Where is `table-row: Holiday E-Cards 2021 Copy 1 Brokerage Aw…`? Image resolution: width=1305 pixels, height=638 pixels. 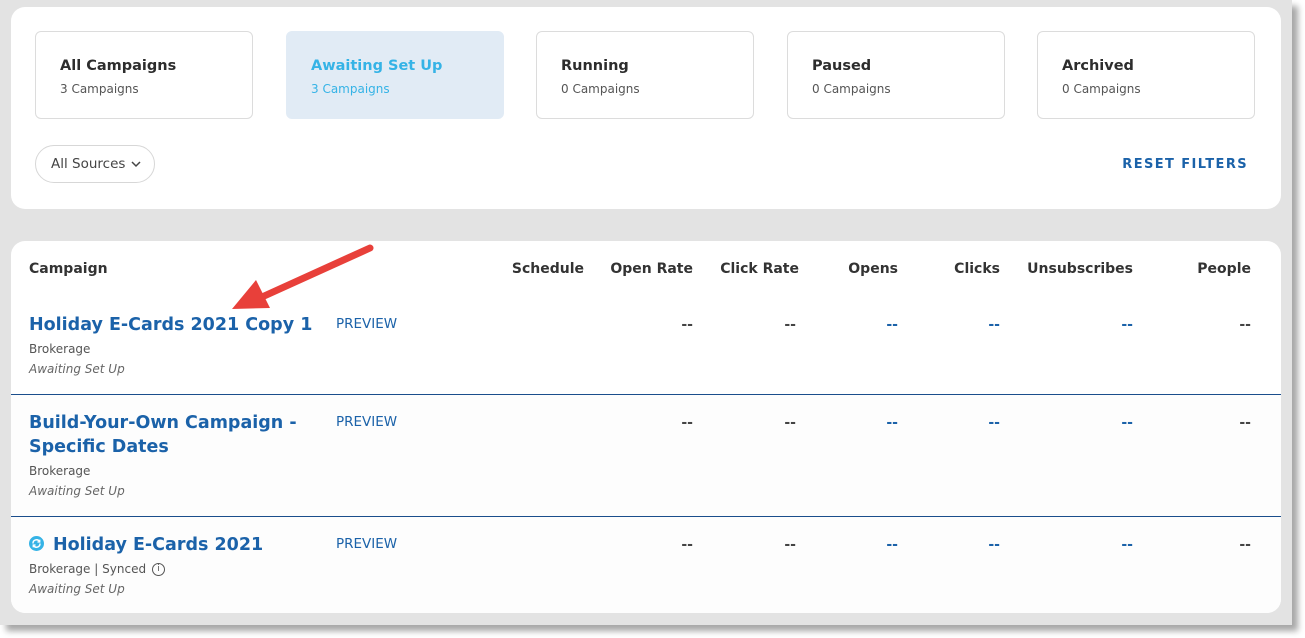 table-row: Holiday E-Cards 2021 Copy 1 Brokerage Aw… is located at coordinates (646, 352).